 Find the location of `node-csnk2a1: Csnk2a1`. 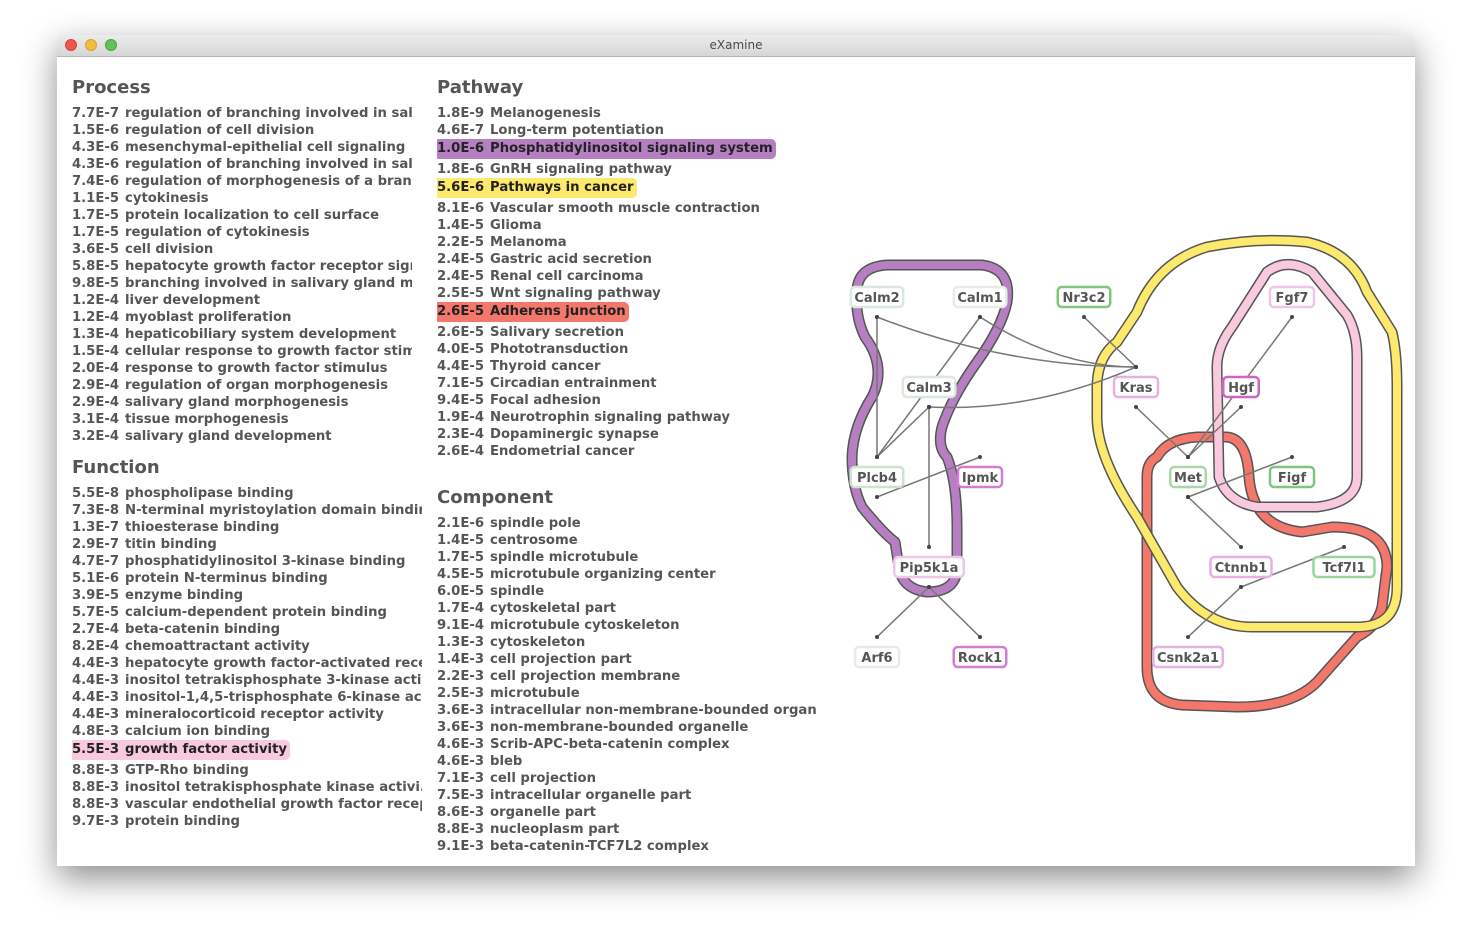

node-csnk2a1: Csnk2a1 is located at coordinates (1188, 657).